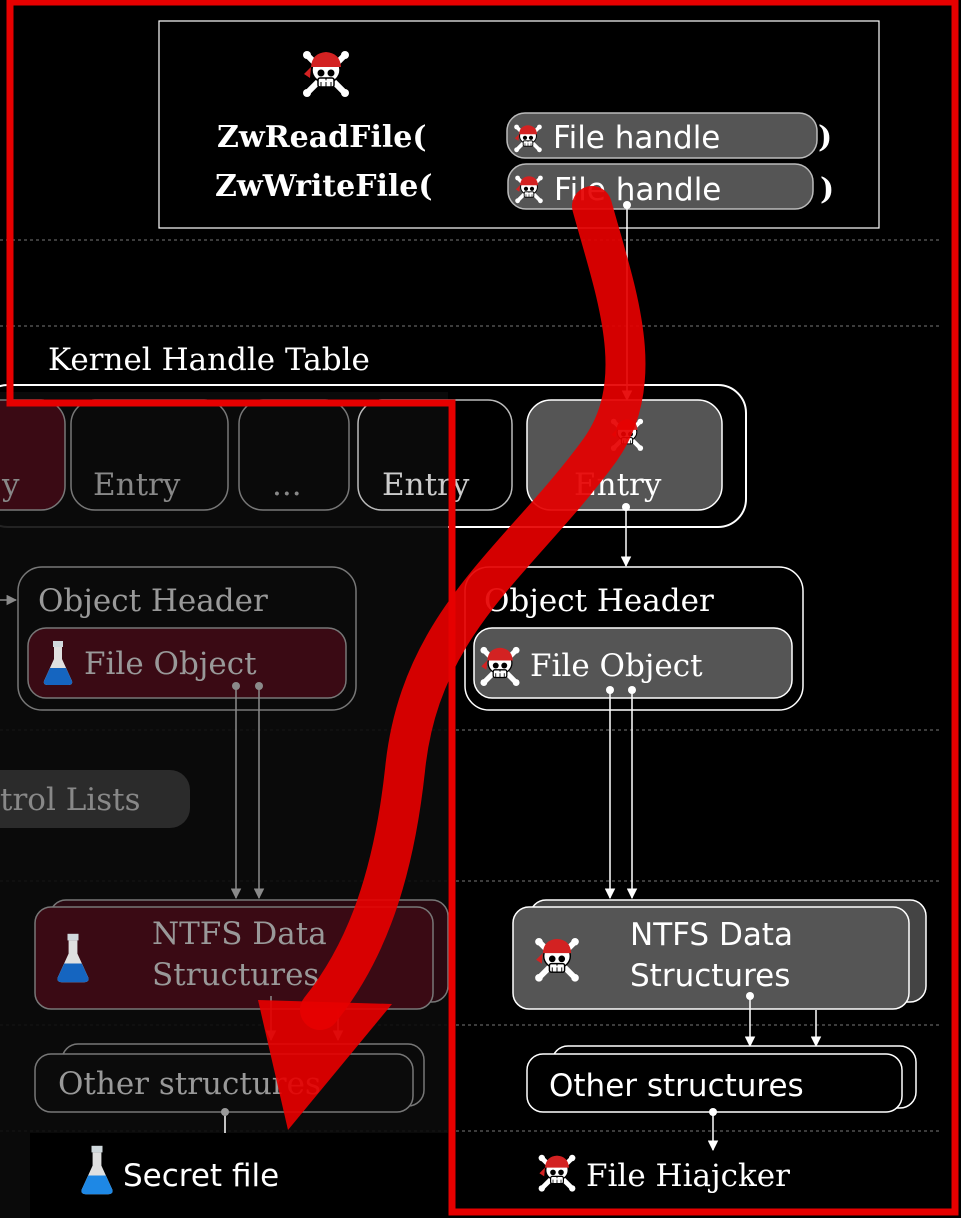  I want to click on acl-label: trol Lists, so click(70, 800).